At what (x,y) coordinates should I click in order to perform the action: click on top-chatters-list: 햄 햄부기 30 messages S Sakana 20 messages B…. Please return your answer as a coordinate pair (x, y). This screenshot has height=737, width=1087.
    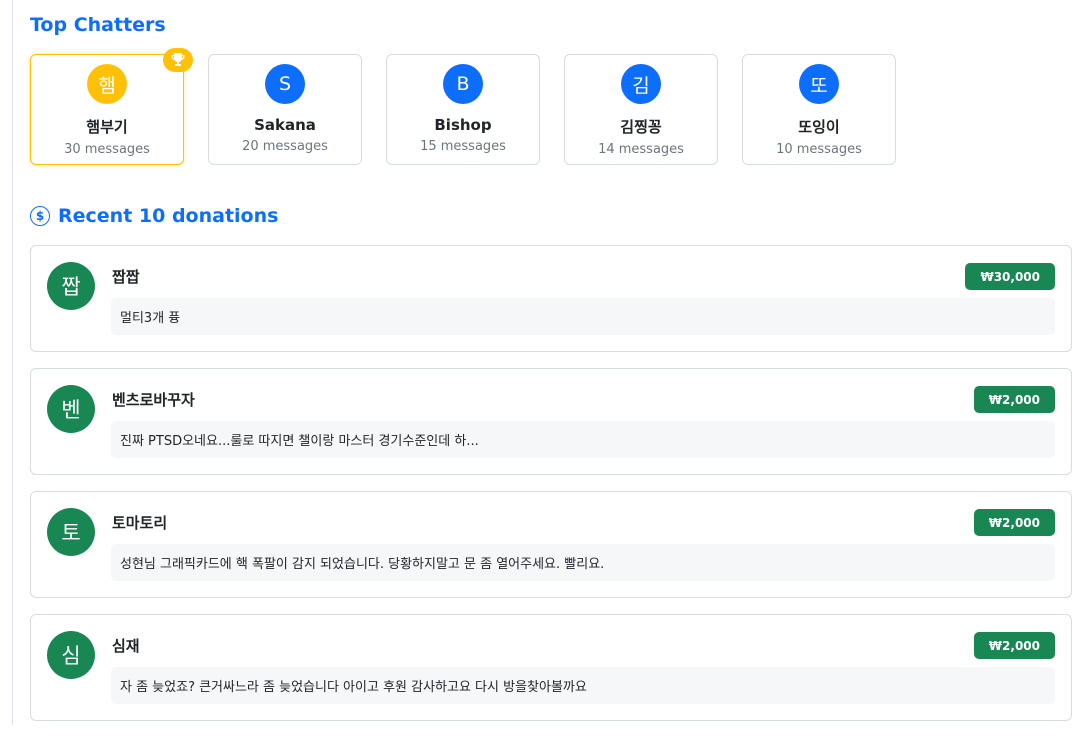
    Looking at the image, I should click on (463, 106).